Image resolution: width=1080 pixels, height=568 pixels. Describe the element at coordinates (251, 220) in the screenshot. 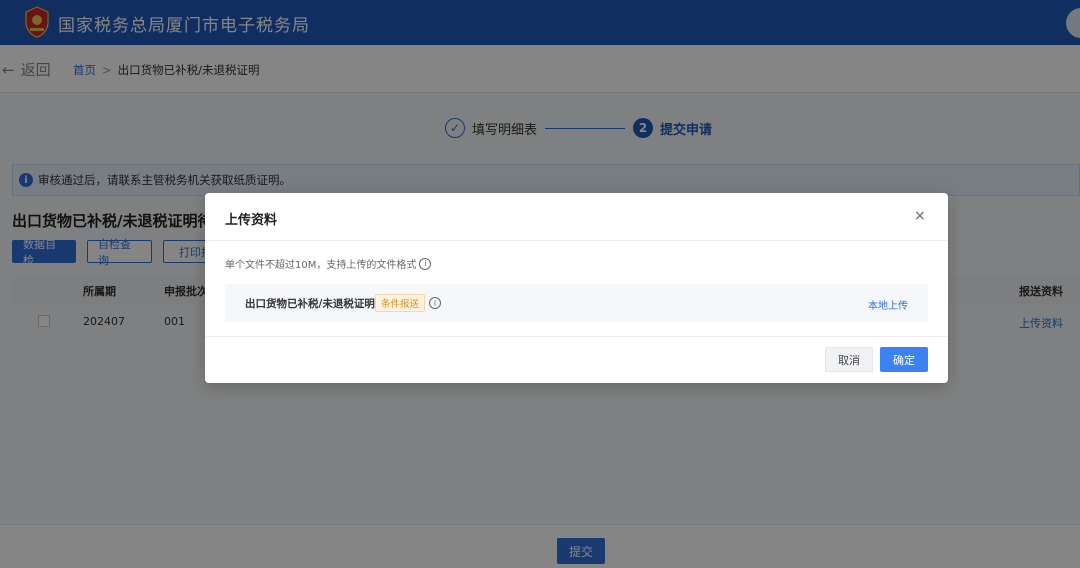

I see `dialog-title: 上传资料` at that location.